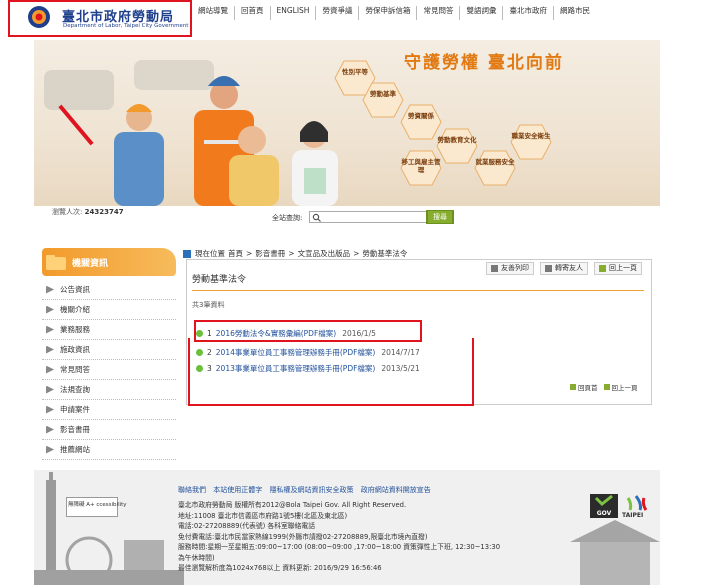 Image resolution: width=720 pixels, height=585 pixels. I want to click on up-icon, so click(573, 387).